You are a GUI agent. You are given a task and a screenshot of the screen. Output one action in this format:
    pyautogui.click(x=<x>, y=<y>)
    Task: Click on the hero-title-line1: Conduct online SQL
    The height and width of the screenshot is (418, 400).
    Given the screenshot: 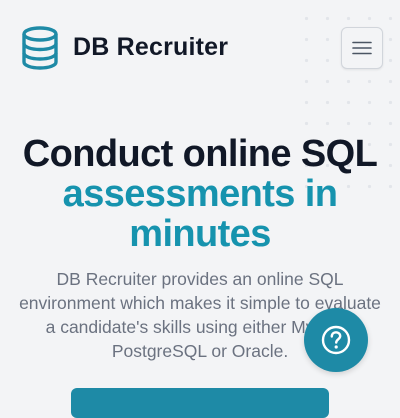 What is the action you would take?
    pyautogui.click(x=200, y=154)
    